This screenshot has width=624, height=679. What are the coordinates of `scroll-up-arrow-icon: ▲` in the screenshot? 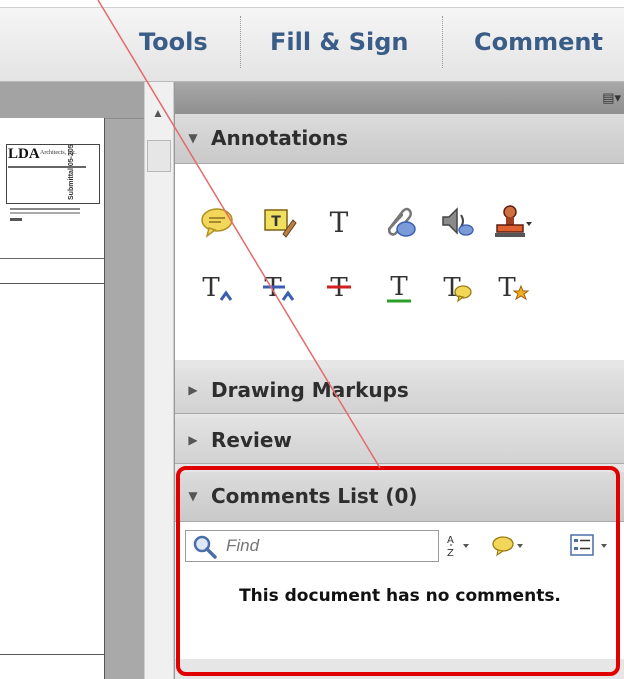 It's located at (158, 113).